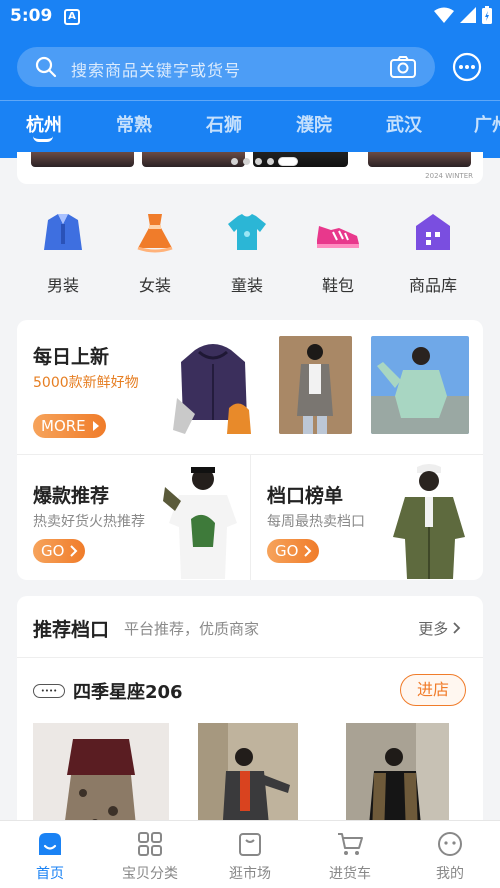  Describe the element at coordinates (450, 874) in the screenshot. I see `nav-label: 我的` at that location.